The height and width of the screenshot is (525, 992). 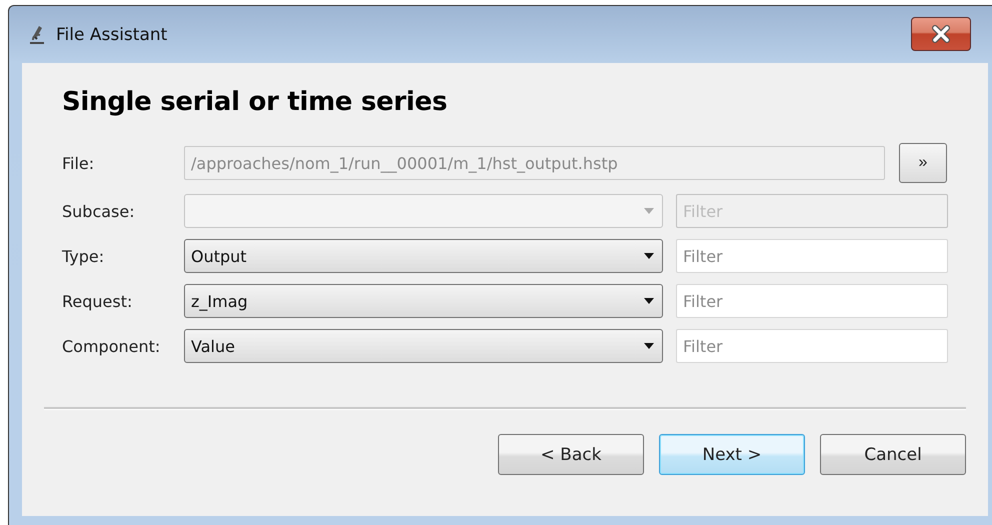 I want to click on dialog-button: Cancel, so click(x=893, y=454).